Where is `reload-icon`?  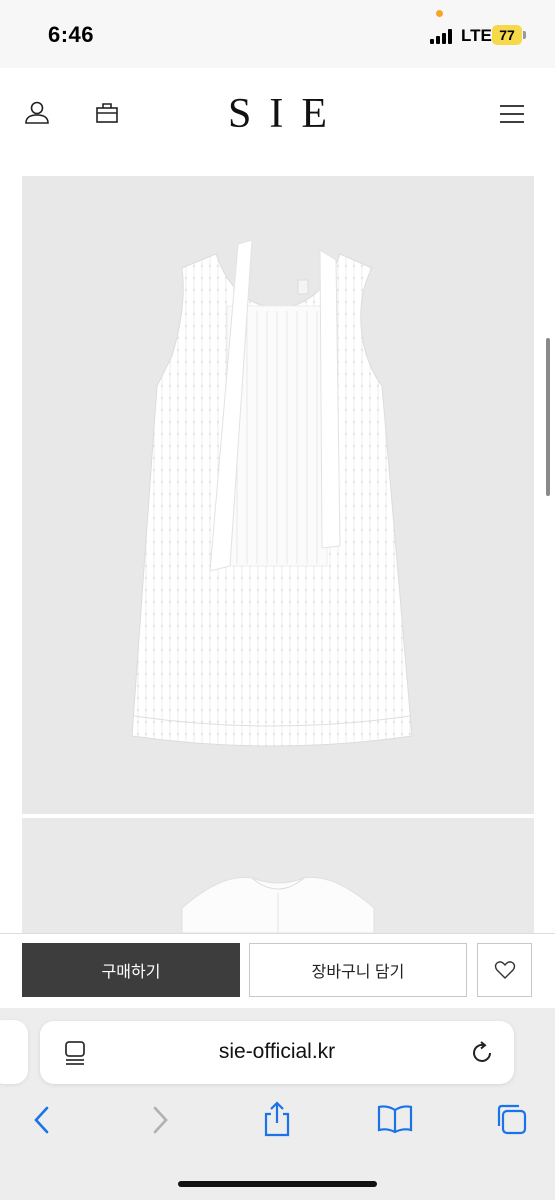
reload-icon is located at coordinates (483, 1053).